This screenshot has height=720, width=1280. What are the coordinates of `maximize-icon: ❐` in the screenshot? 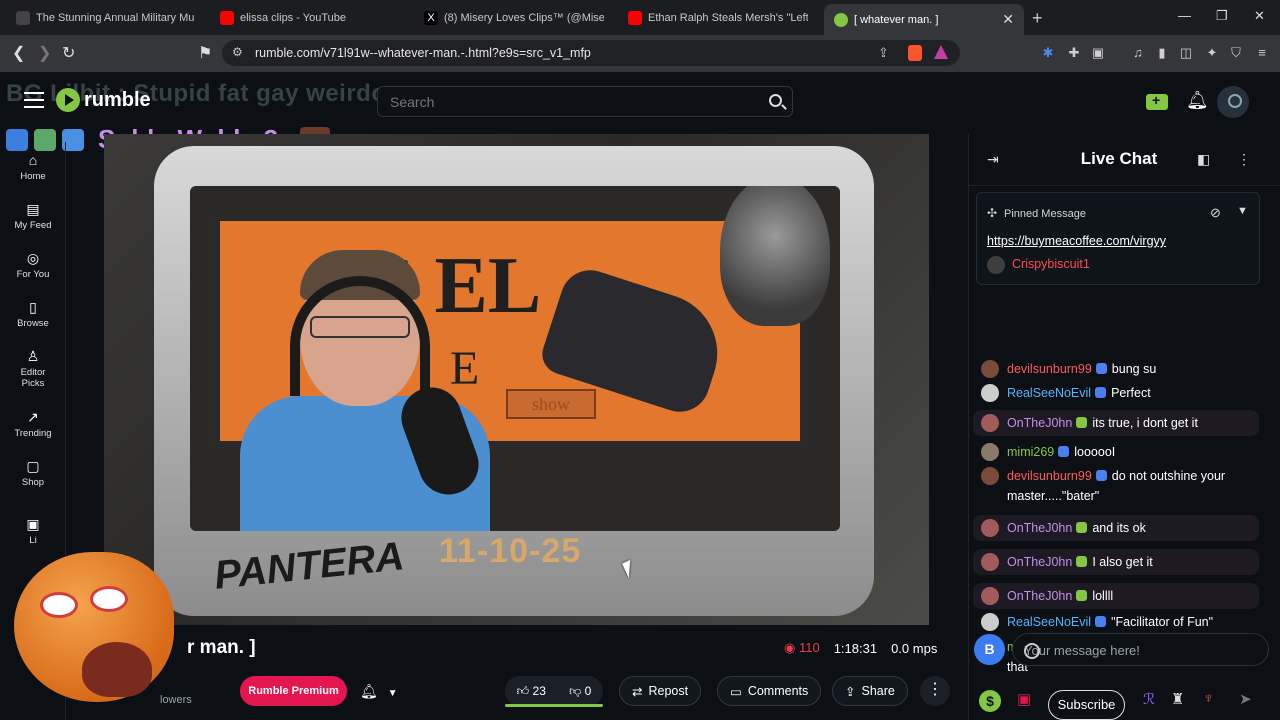 It's located at (1222, 16).